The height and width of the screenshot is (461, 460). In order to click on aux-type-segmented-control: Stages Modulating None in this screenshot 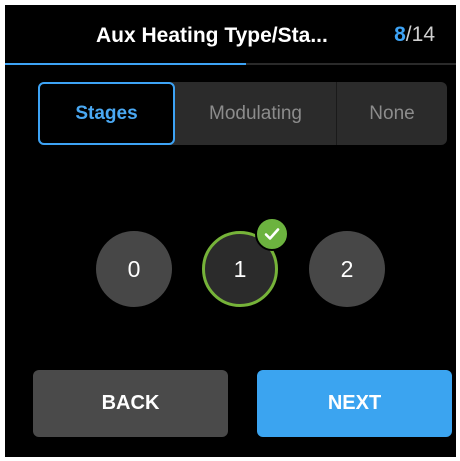, I will do `click(242, 113)`.